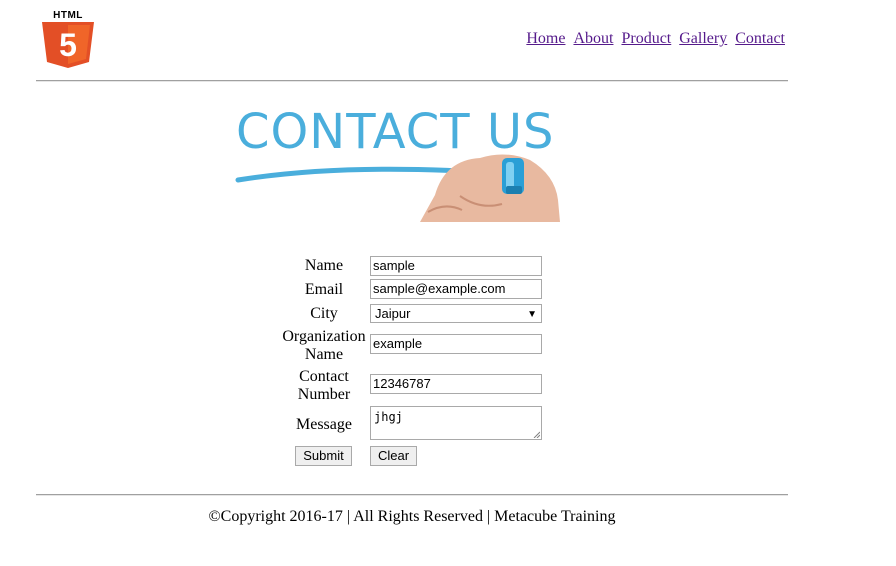 This screenshot has height=566, width=896. What do you see at coordinates (536, 434) in the screenshot?
I see `resize-grip-icon` at bounding box center [536, 434].